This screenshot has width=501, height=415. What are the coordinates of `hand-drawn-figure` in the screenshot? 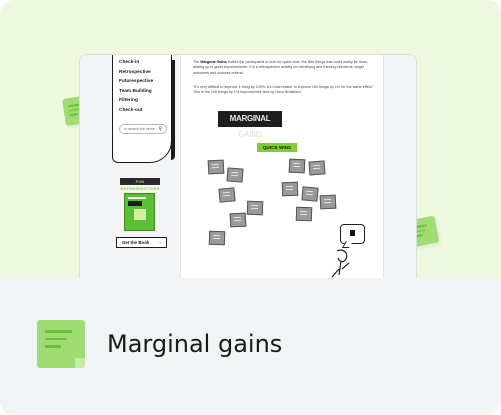 It's located at (340, 263).